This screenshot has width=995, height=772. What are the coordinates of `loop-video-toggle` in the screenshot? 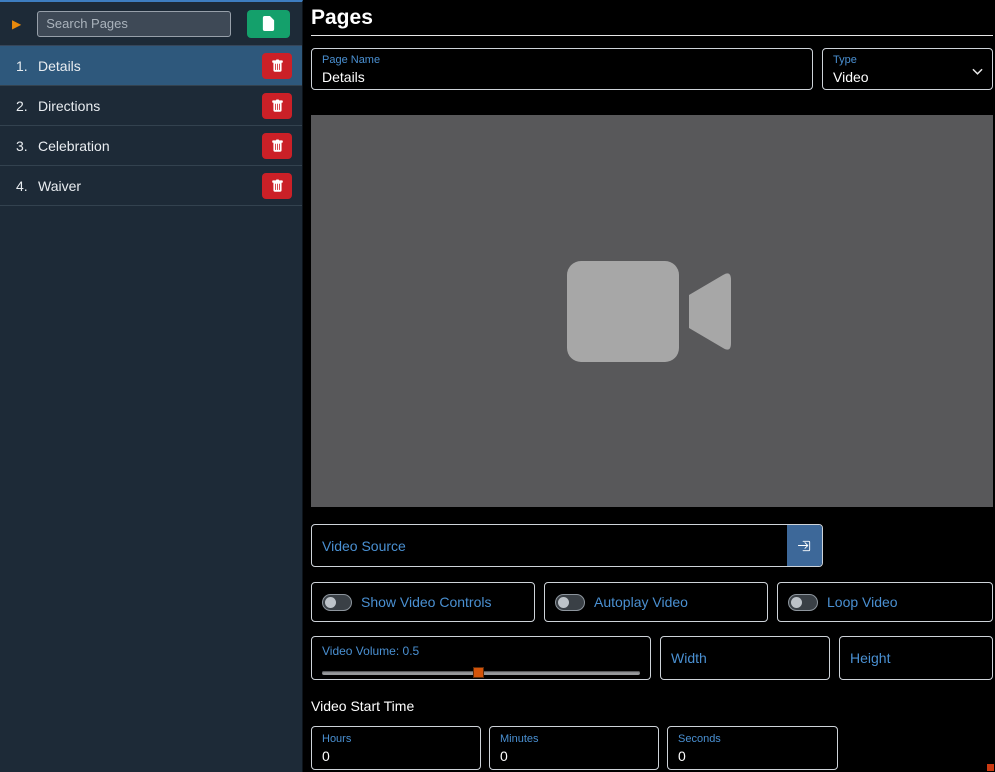 It's located at (803, 602).